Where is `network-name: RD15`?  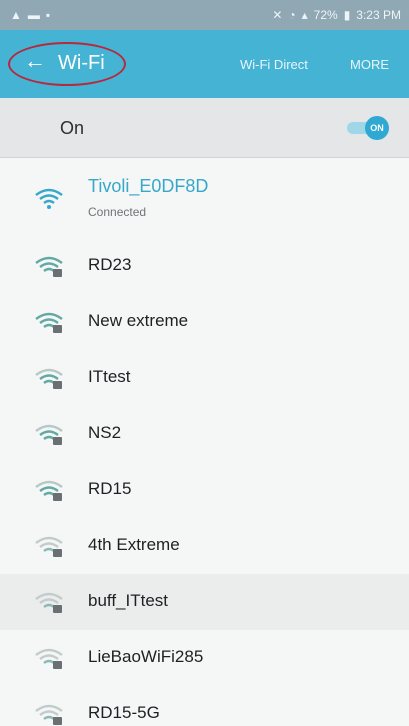
network-name: RD15 is located at coordinates (110, 488).